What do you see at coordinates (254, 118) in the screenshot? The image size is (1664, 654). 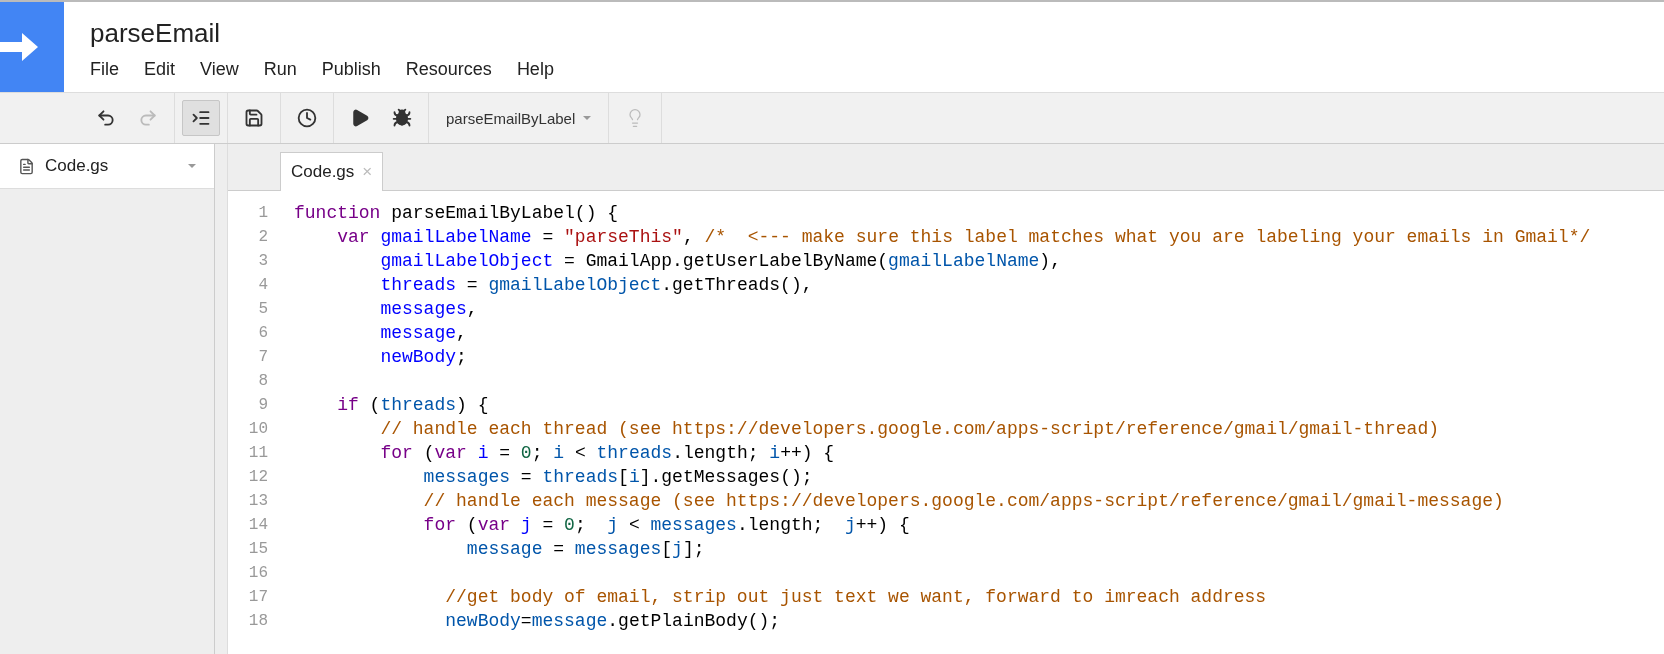 I see `save-icon` at bounding box center [254, 118].